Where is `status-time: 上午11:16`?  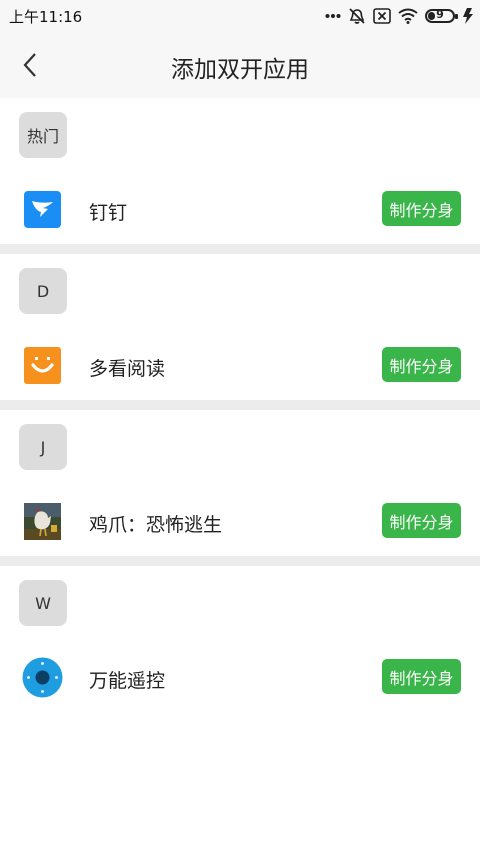 status-time: 上午11:16 is located at coordinates (46, 17).